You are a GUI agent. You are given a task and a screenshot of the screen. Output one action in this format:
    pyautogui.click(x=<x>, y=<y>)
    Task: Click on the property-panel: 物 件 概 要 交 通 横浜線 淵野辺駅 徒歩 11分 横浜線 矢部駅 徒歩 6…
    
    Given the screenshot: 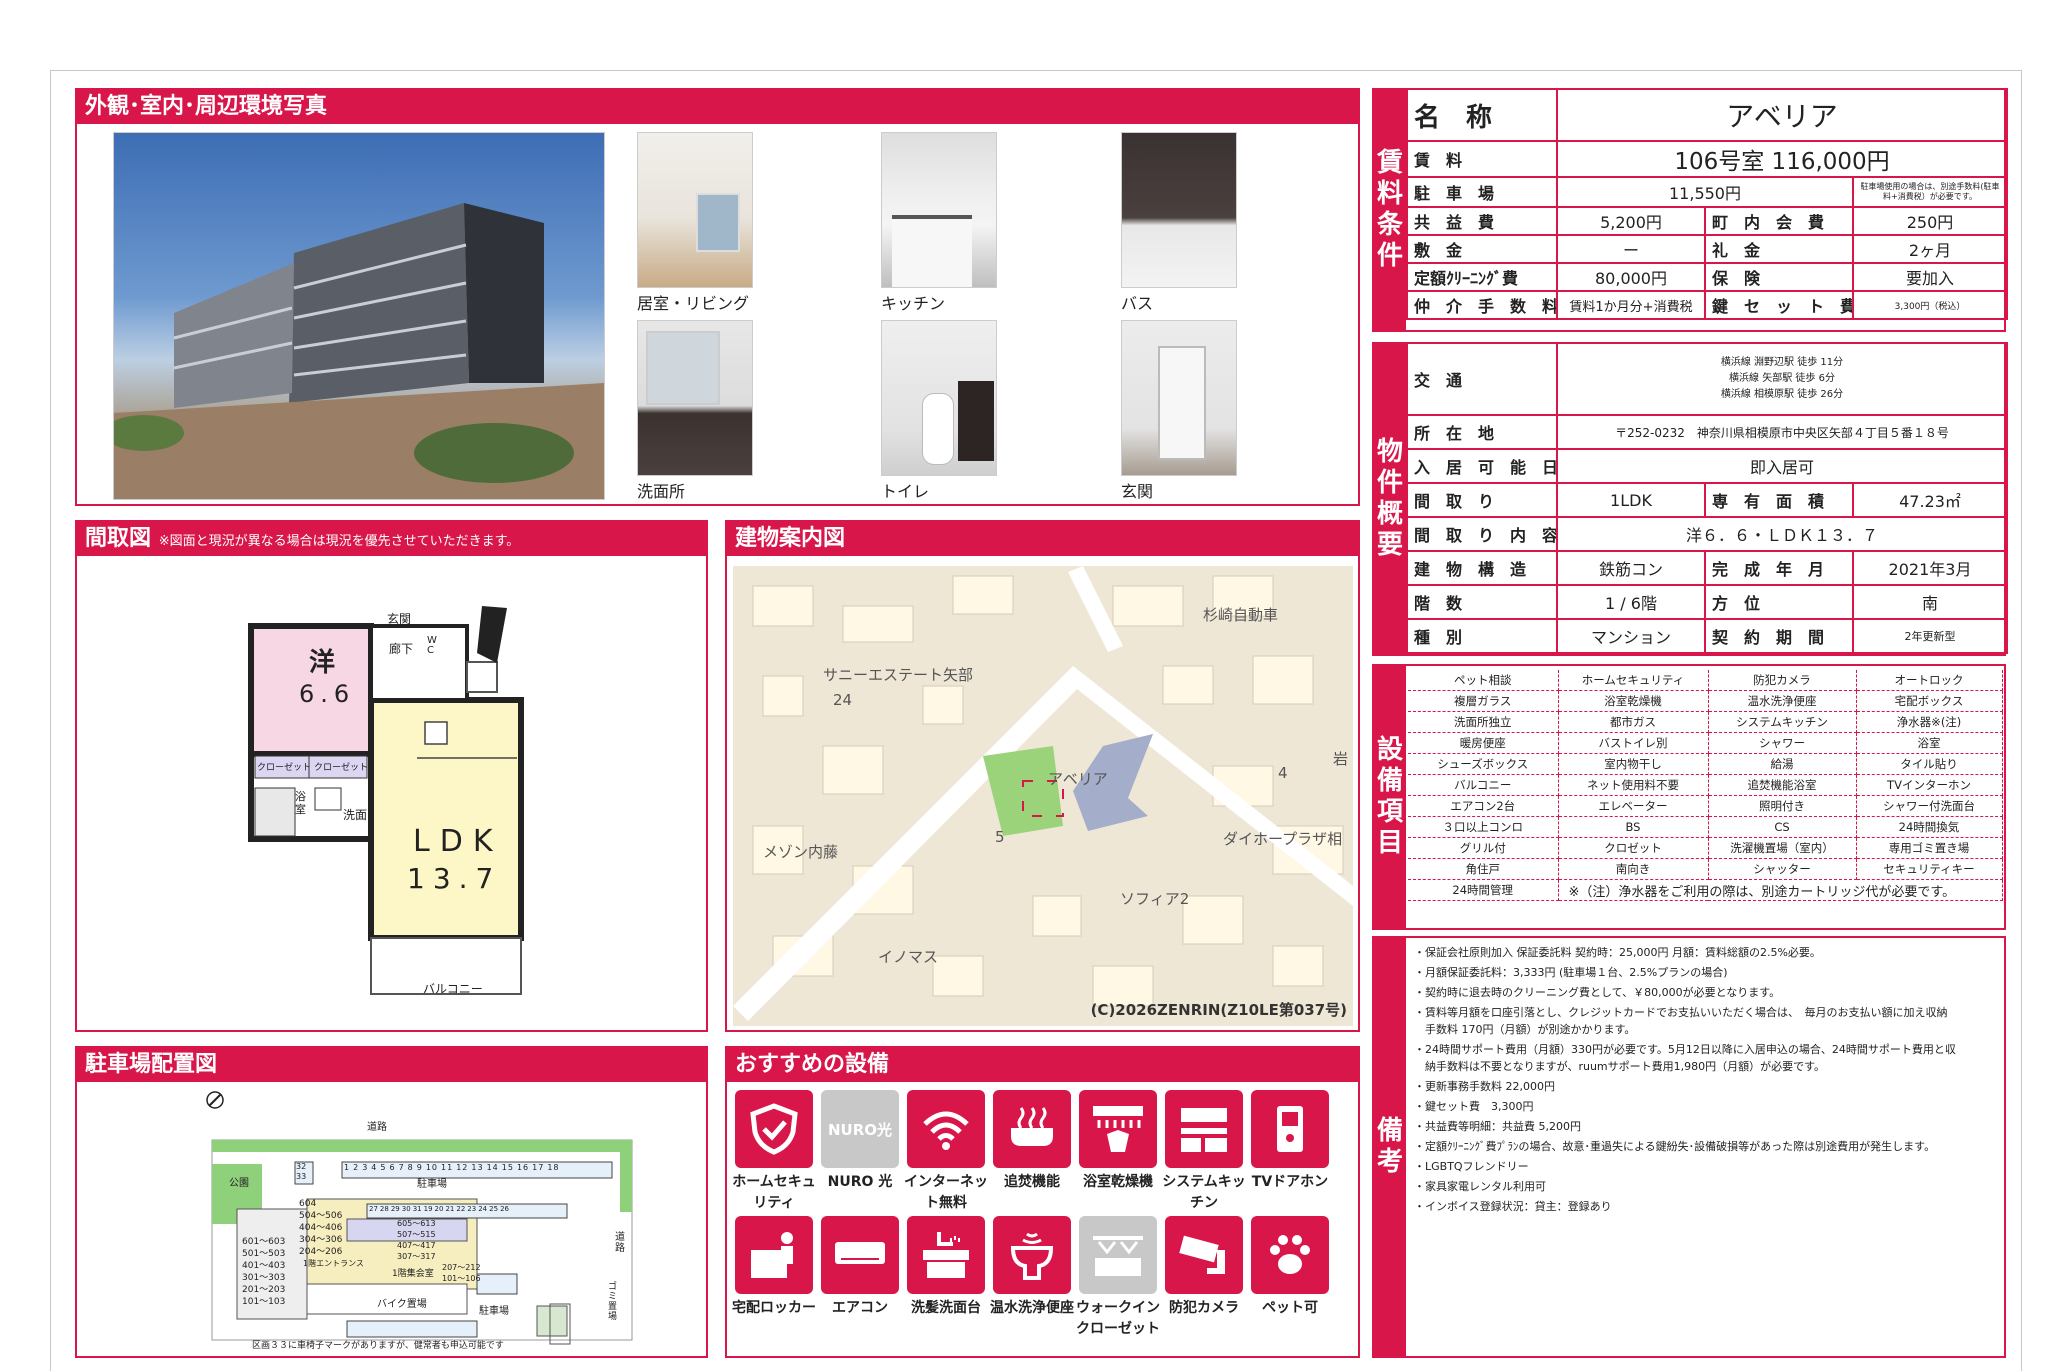 What is the action you would take?
    pyautogui.click(x=1690, y=499)
    